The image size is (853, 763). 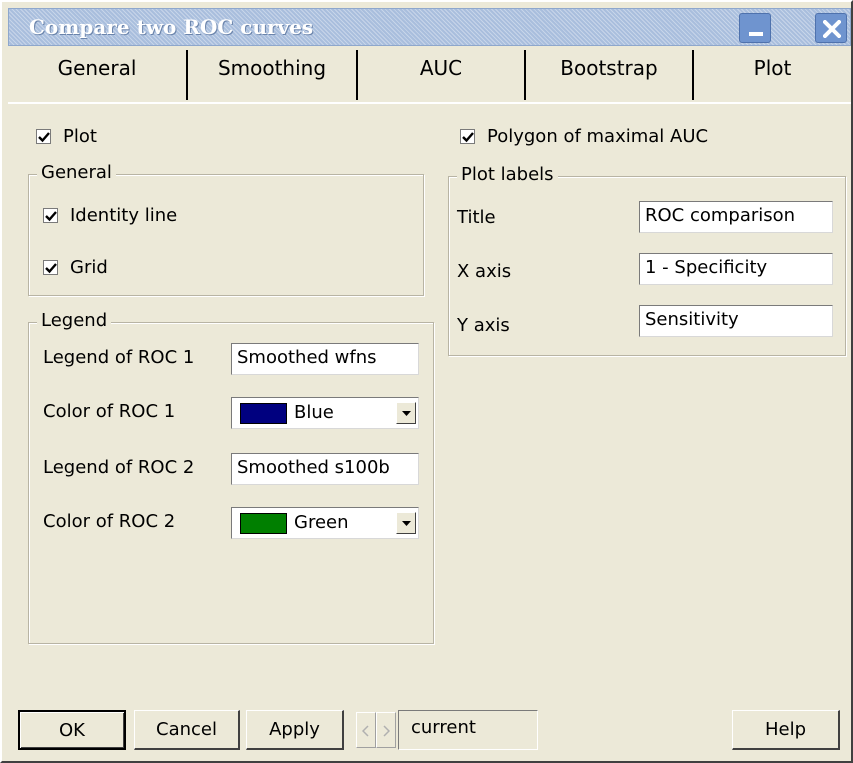 I want to click on tab-strip: General Smoothing AUC Bootstrap Plot, so click(x=429, y=76).